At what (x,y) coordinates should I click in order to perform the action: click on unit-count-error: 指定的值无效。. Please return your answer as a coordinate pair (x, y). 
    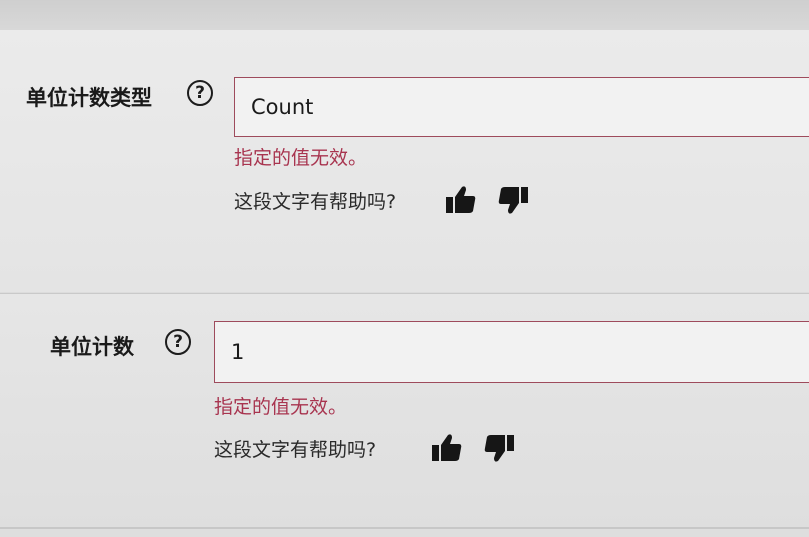
    Looking at the image, I should click on (281, 407).